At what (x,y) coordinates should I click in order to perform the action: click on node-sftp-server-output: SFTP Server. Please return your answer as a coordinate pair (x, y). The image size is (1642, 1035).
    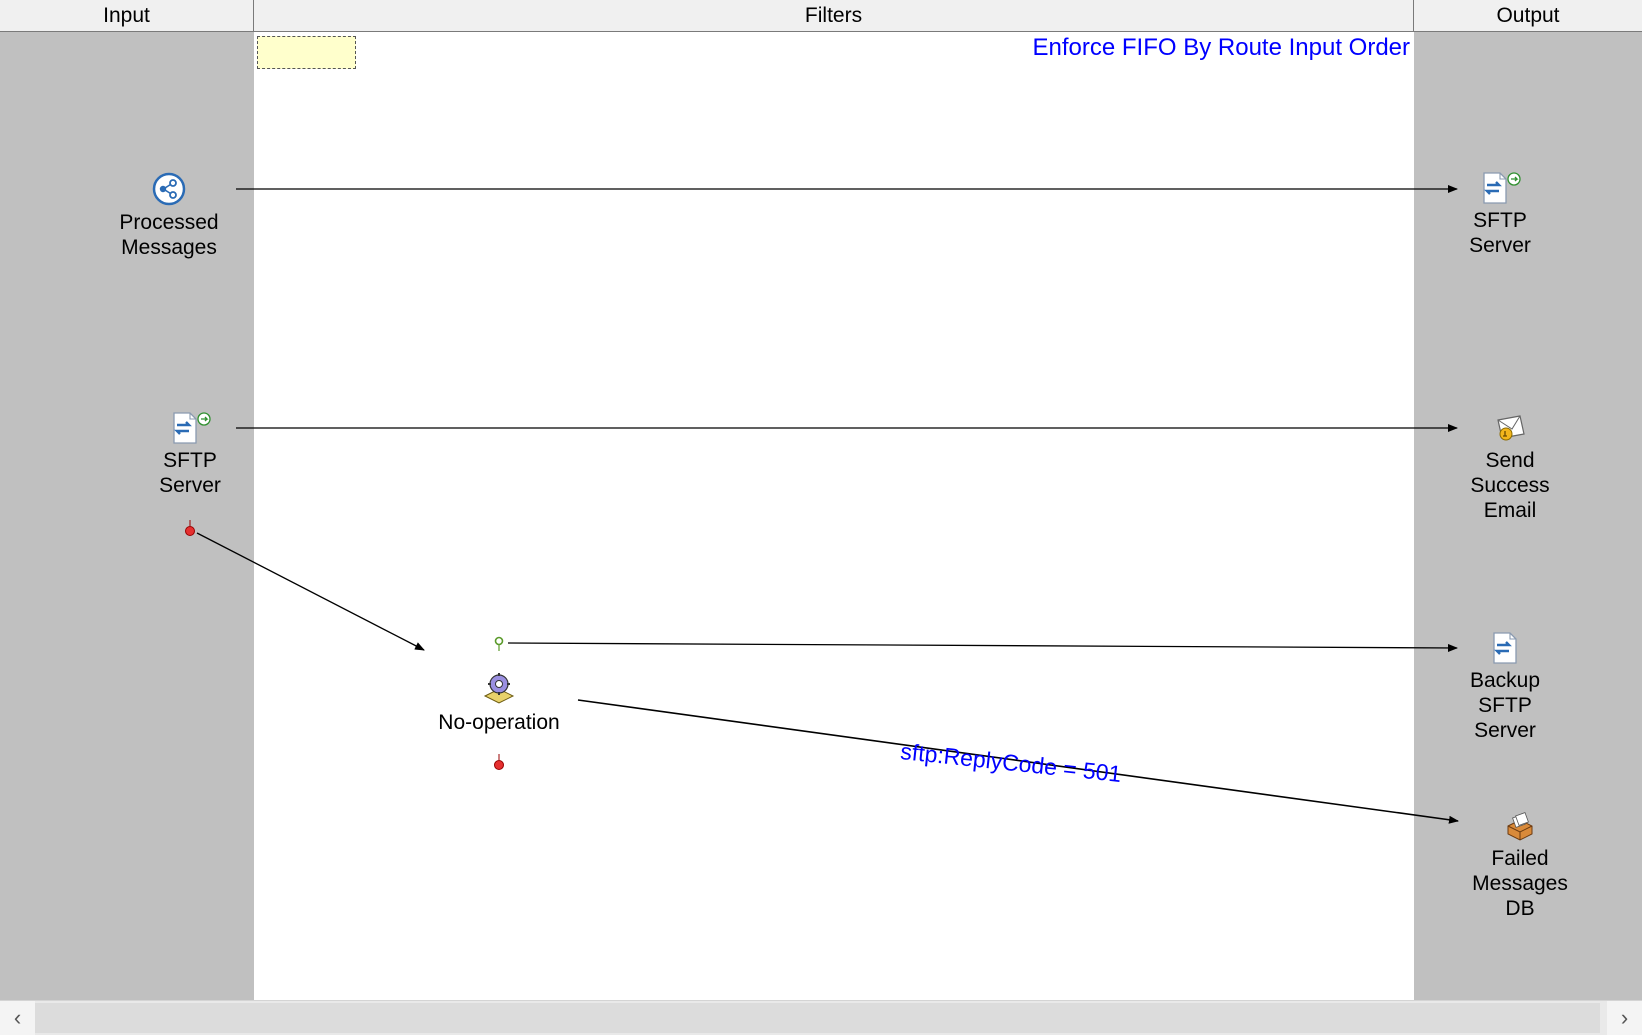
    Looking at the image, I should click on (1500, 214).